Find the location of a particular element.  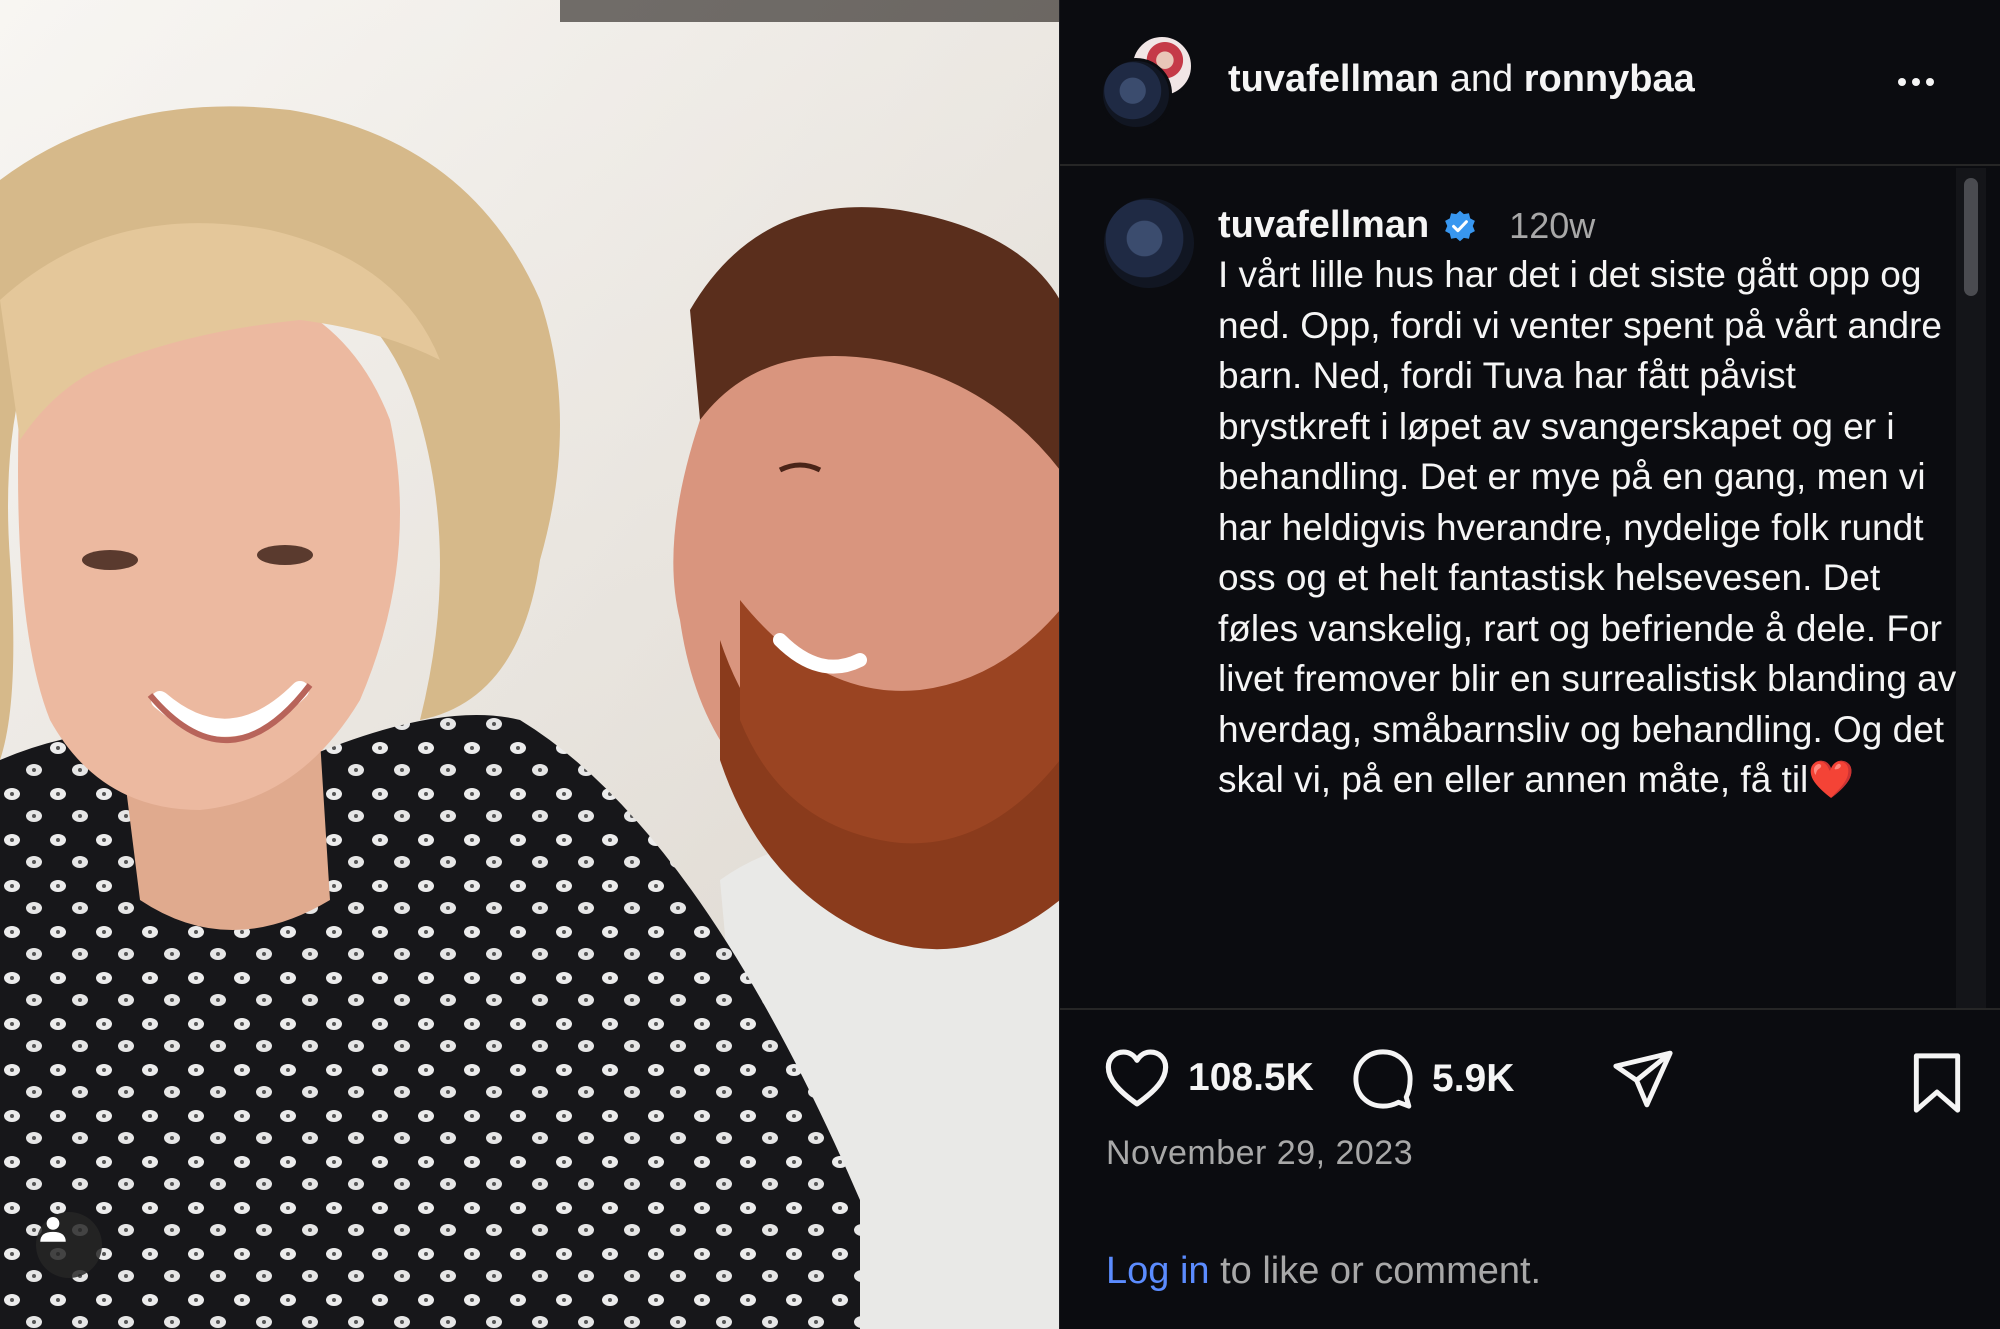

header-connector: and is located at coordinates (1481, 79).